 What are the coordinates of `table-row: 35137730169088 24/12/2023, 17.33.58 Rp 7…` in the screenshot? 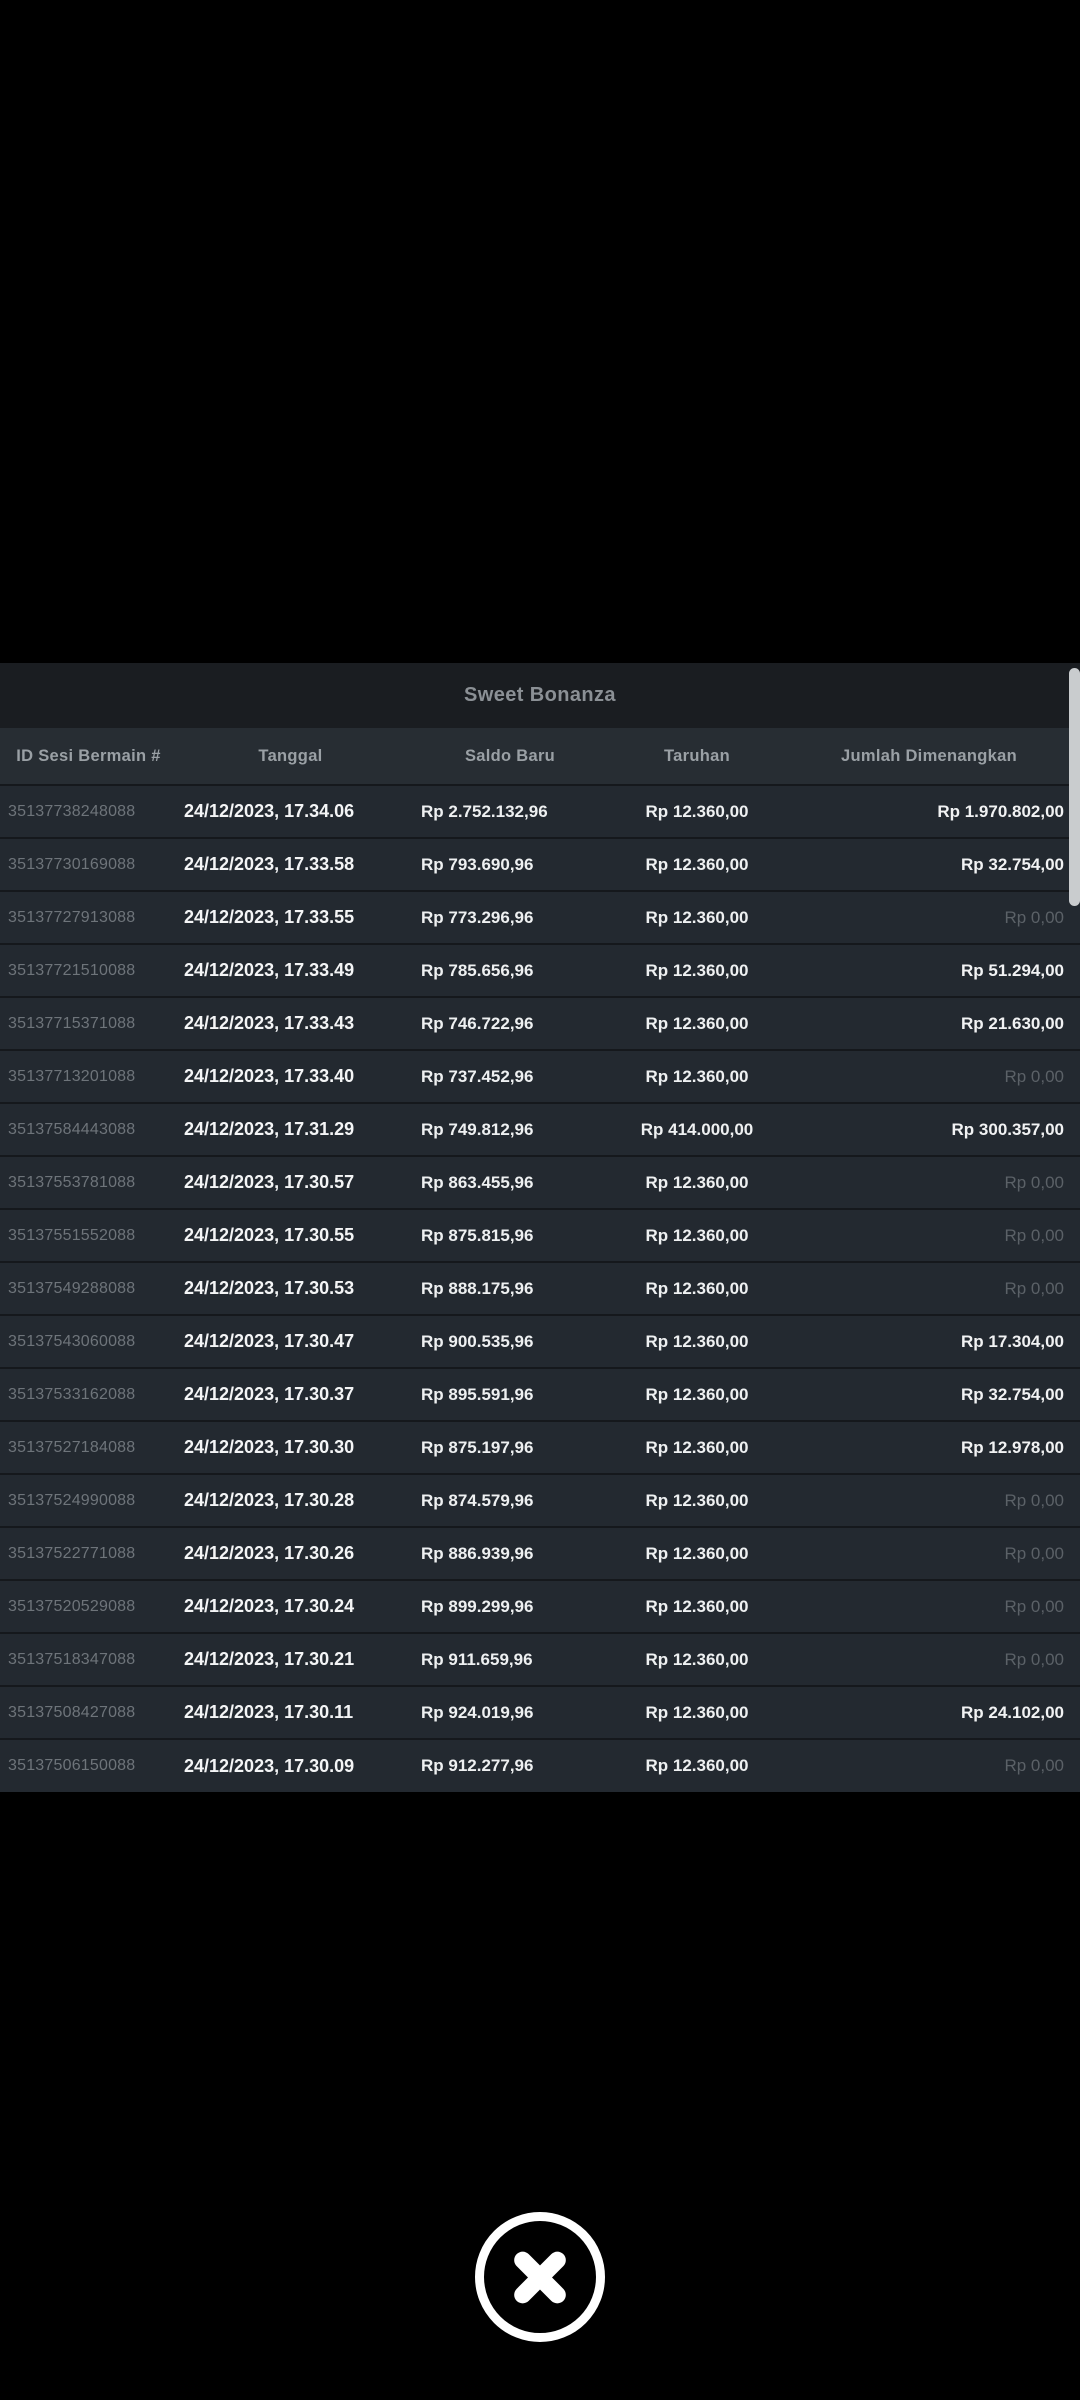 It's located at (540, 864).